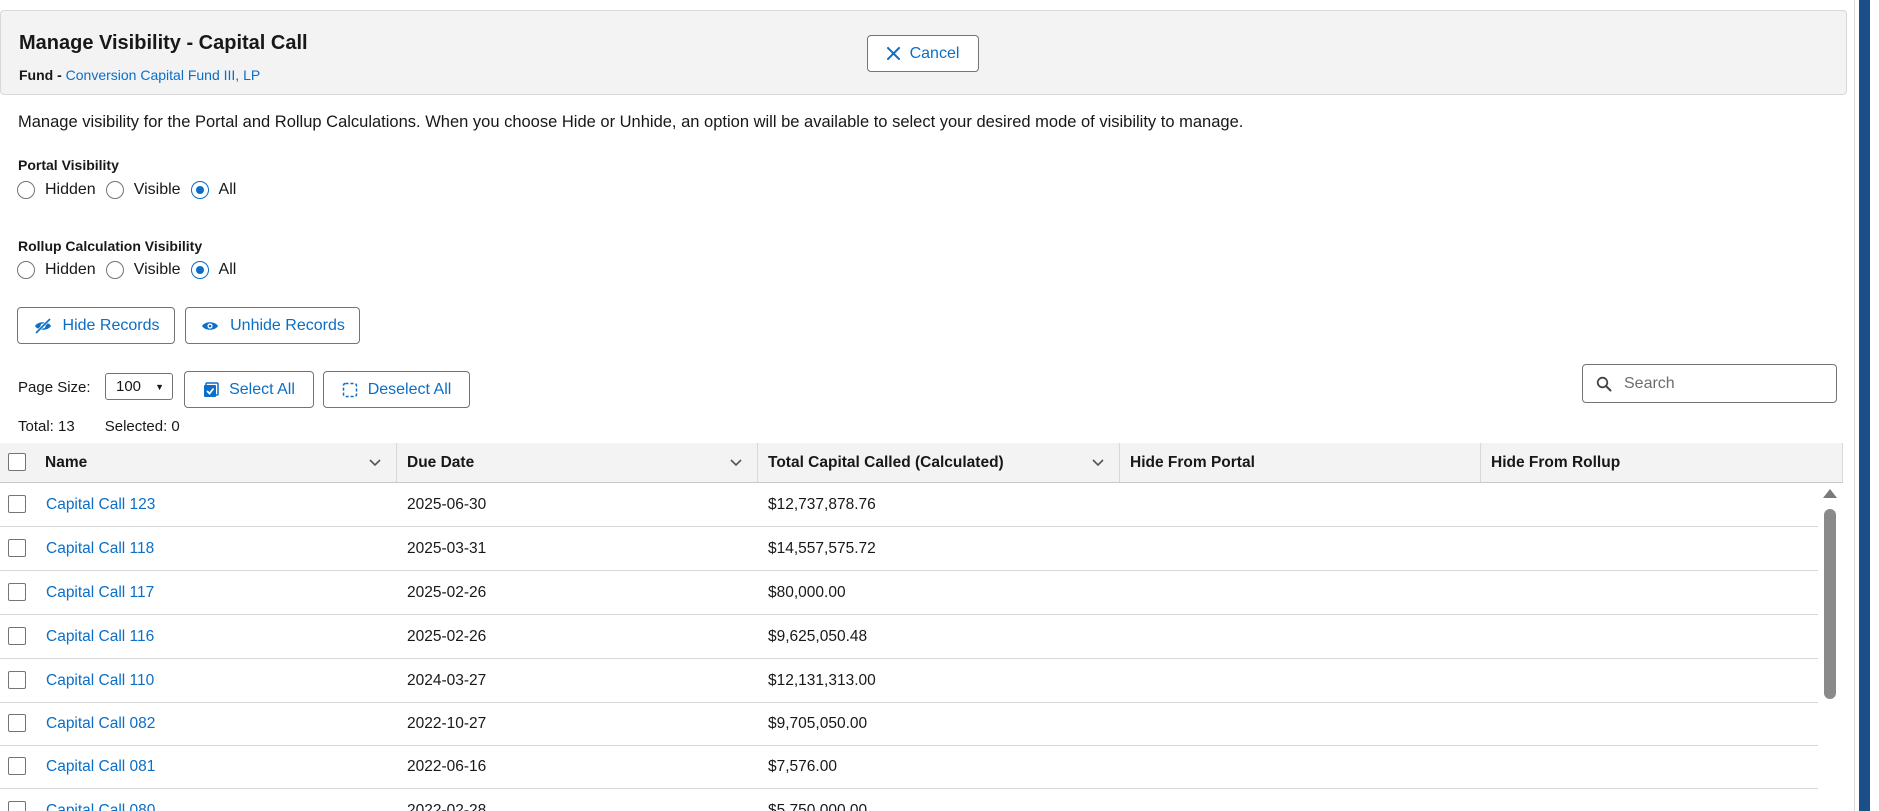 This screenshot has height=811, width=1879. Describe the element at coordinates (818, 636) in the screenshot. I see `total-capital-cell: $9,625,050.48` at that location.